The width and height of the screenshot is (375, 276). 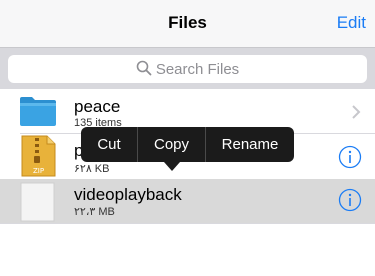 What do you see at coordinates (351, 23) in the screenshot?
I see `edit-button: Edit` at bounding box center [351, 23].